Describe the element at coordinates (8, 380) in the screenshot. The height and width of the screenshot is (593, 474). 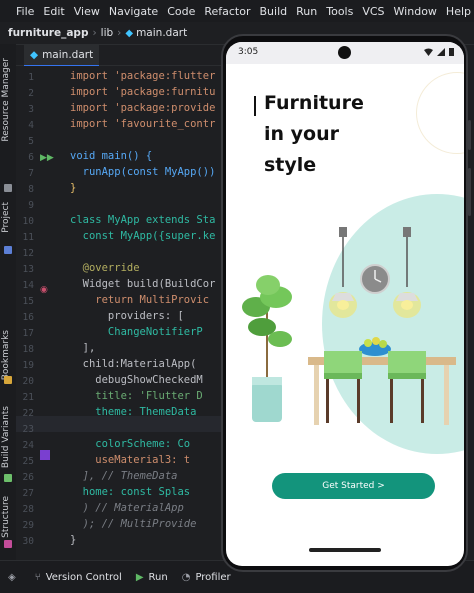
I see `bookmark-icon` at that location.